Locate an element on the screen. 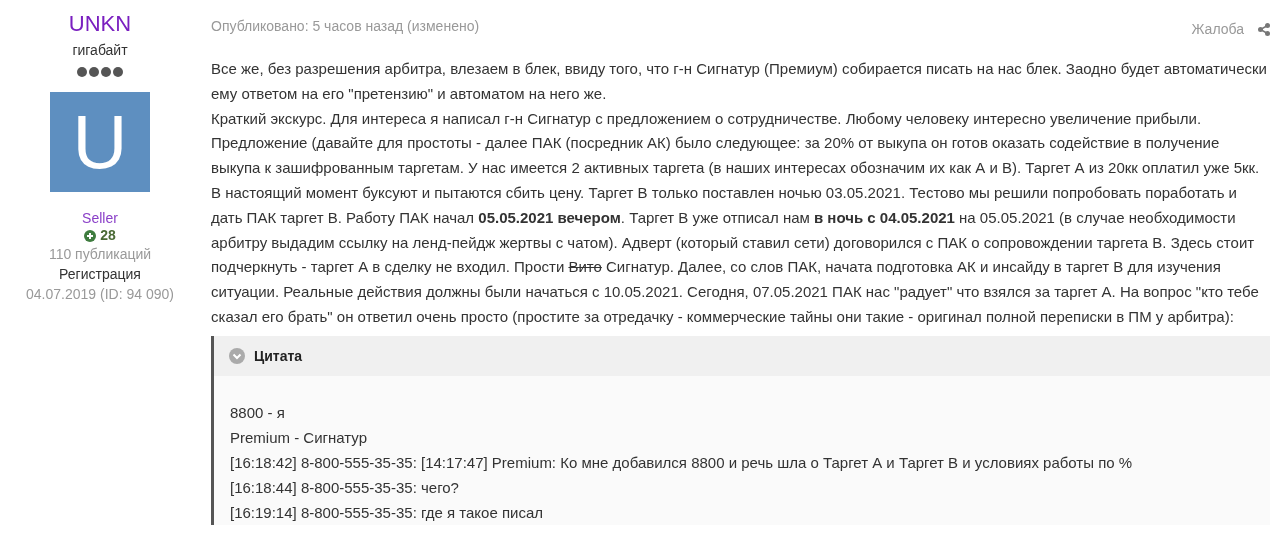  post-paragraph: Все же, без разрешения арбитра, влезаем в блек, ввиду того, что г-н Сигнатур (Премиум) собирается писать на нас блек. Заодно будет автоматически ему ответом на его "претензию" и автоматом на него же. is located at coordinates (739, 81).